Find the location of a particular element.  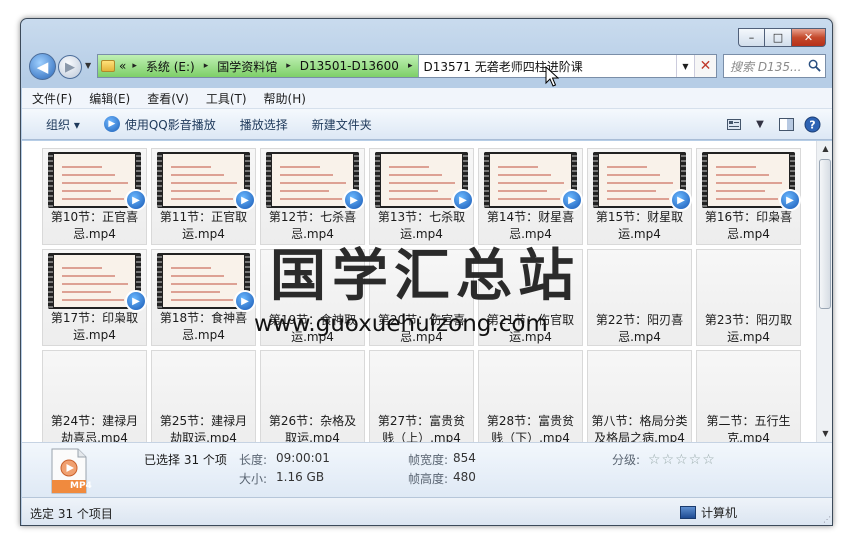

menu-tools: 工具(T) is located at coordinates (225, 98).